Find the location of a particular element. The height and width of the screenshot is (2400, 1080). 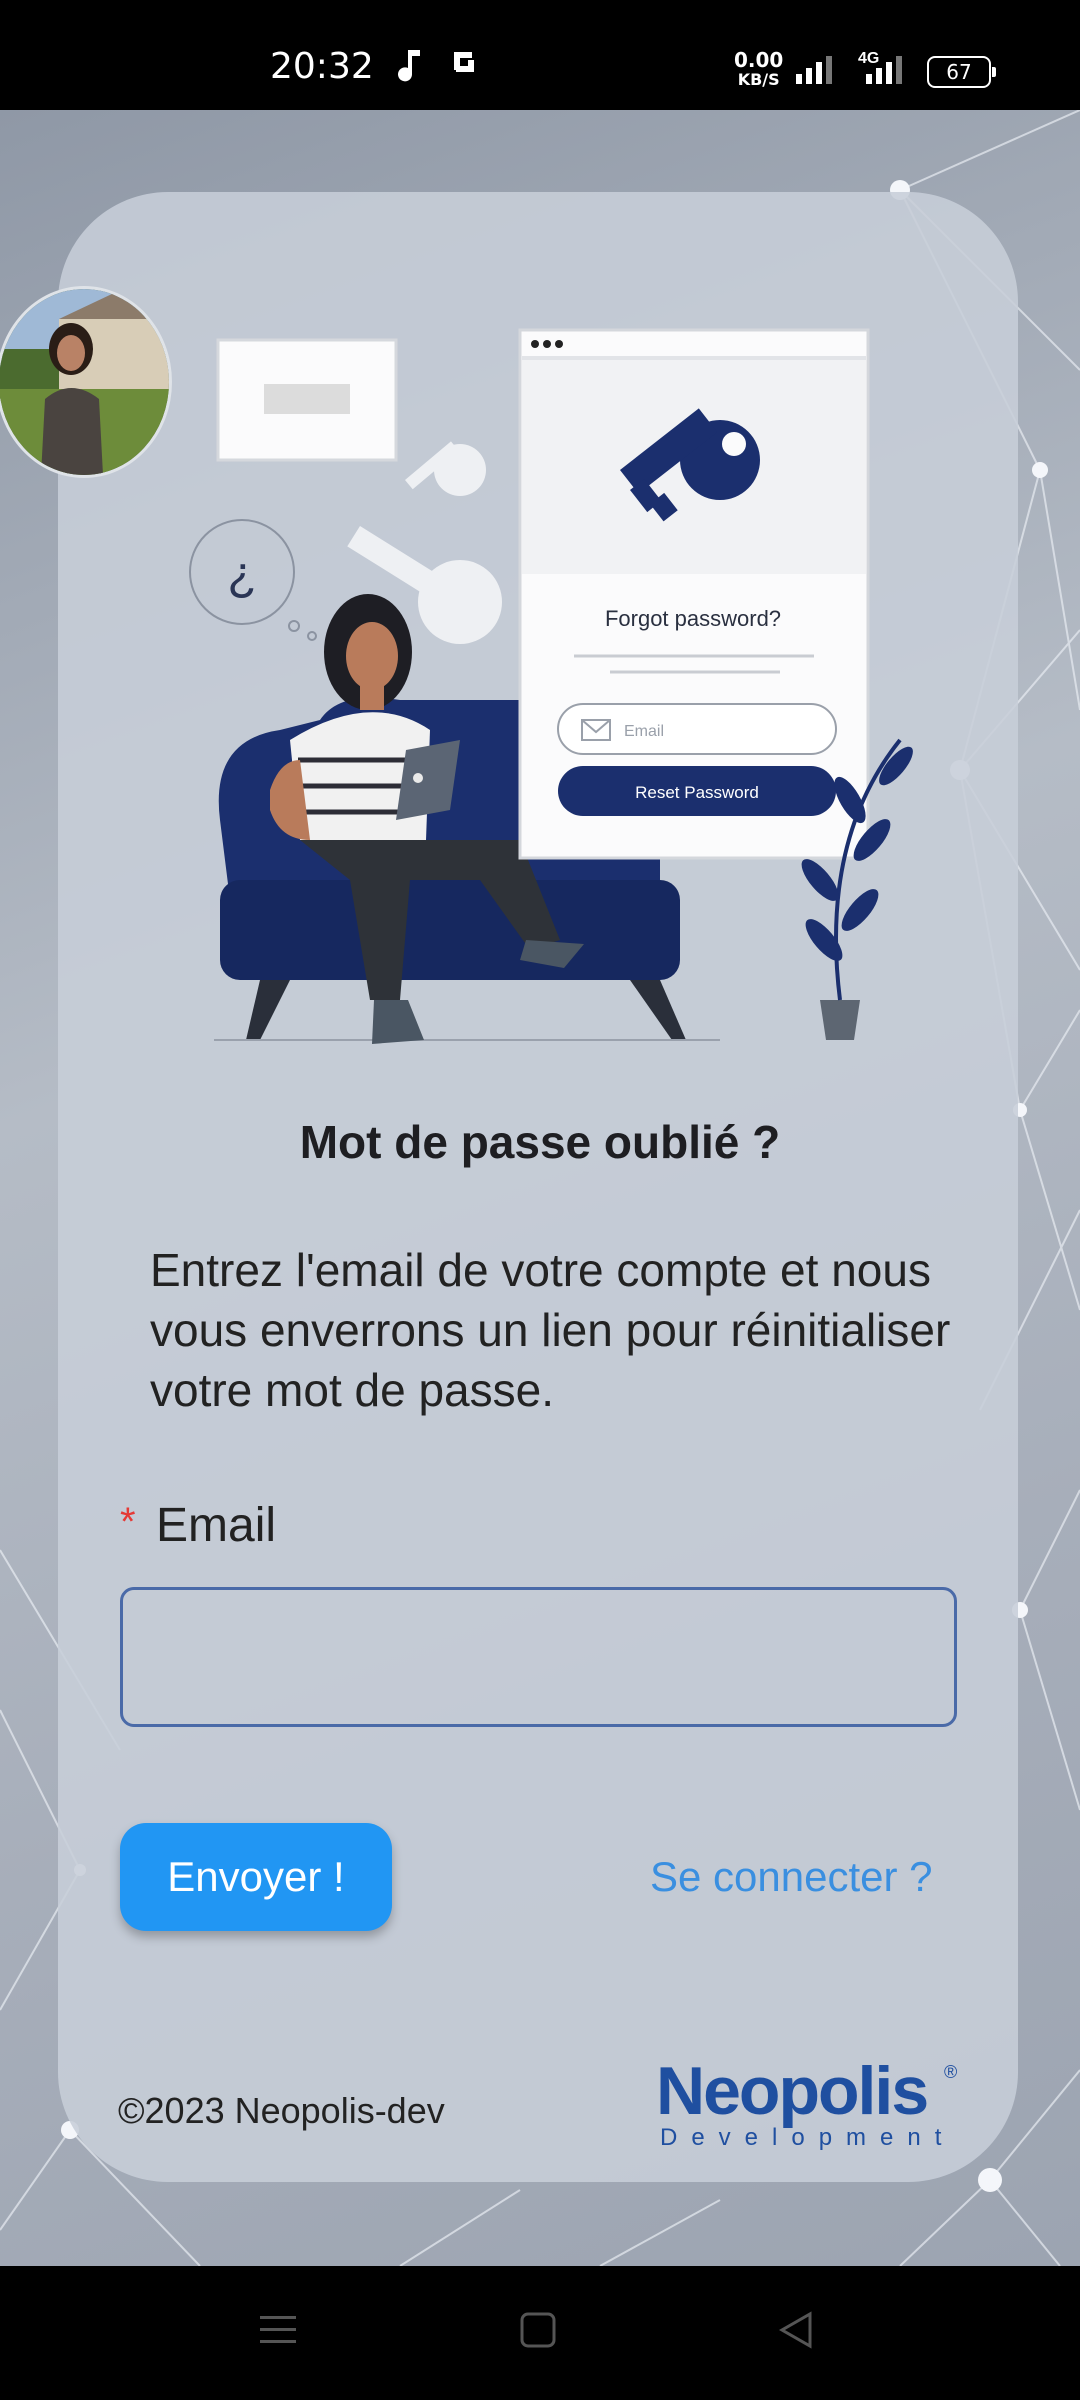

network-speed-value: 0.00 is located at coordinates (759, 60).